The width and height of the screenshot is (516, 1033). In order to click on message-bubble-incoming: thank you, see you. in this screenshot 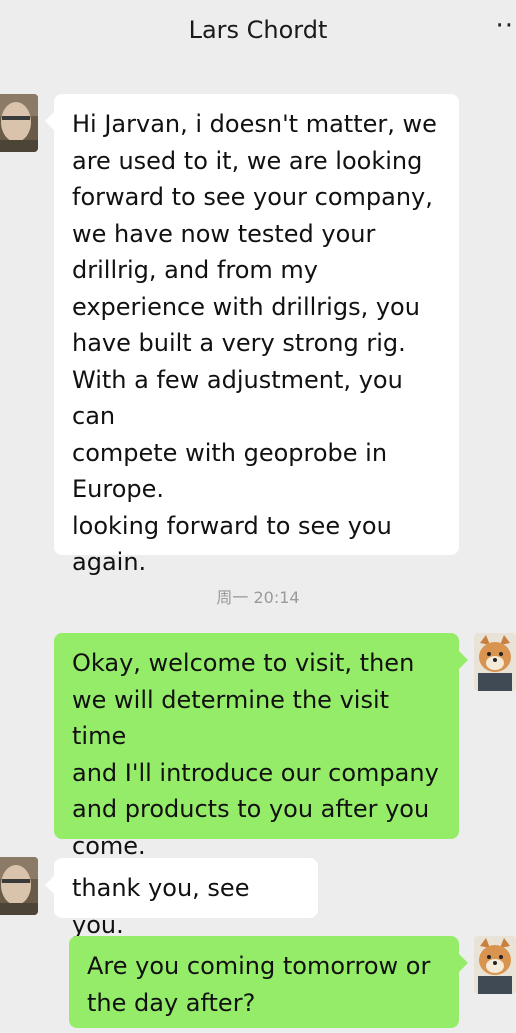, I will do `click(186, 898)`.